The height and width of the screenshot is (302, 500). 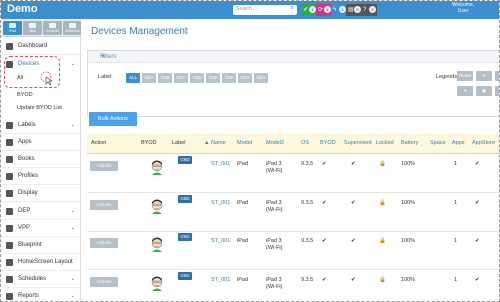 I want to click on sidebar-subitem-all: All, so click(x=20, y=78).